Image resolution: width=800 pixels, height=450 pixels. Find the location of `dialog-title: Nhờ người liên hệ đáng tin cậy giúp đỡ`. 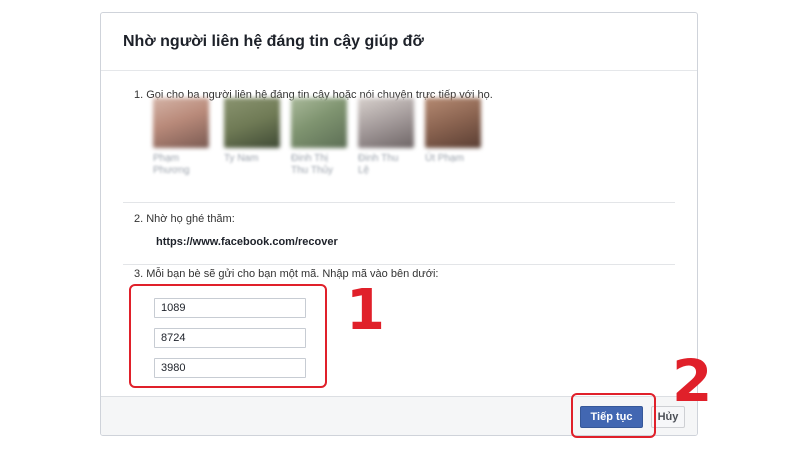

dialog-title: Nhờ người liên hệ đáng tin cậy giúp đỡ is located at coordinates (273, 41).